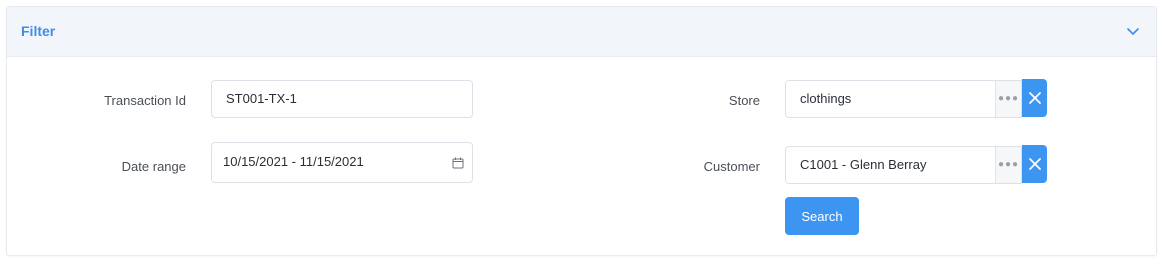 The image size is (1163, 264). I want to click on store-value: clothings, so click(826, 98).